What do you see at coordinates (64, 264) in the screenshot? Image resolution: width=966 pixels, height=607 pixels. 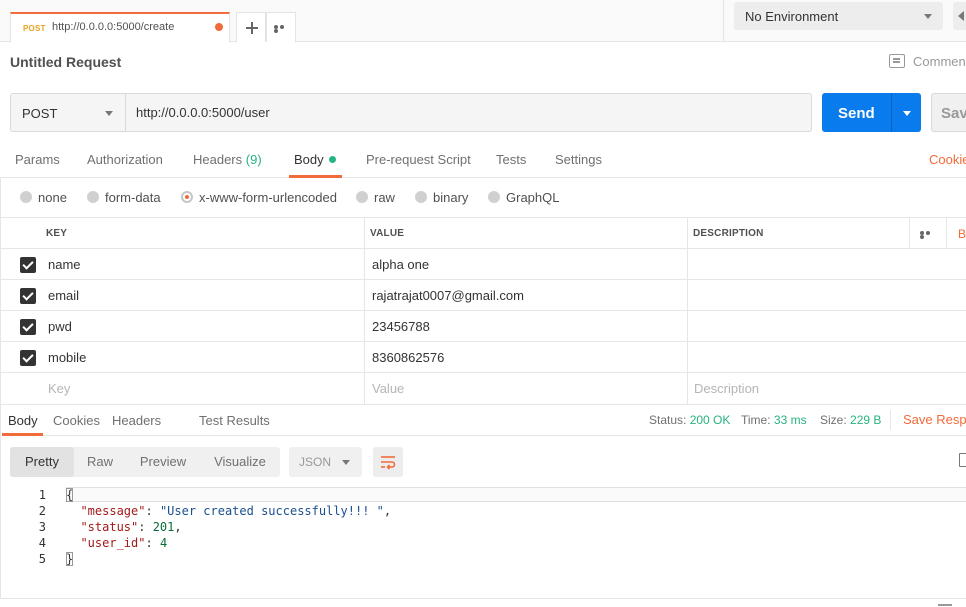 I see `row-key: name` at bounding box center [64, 264].